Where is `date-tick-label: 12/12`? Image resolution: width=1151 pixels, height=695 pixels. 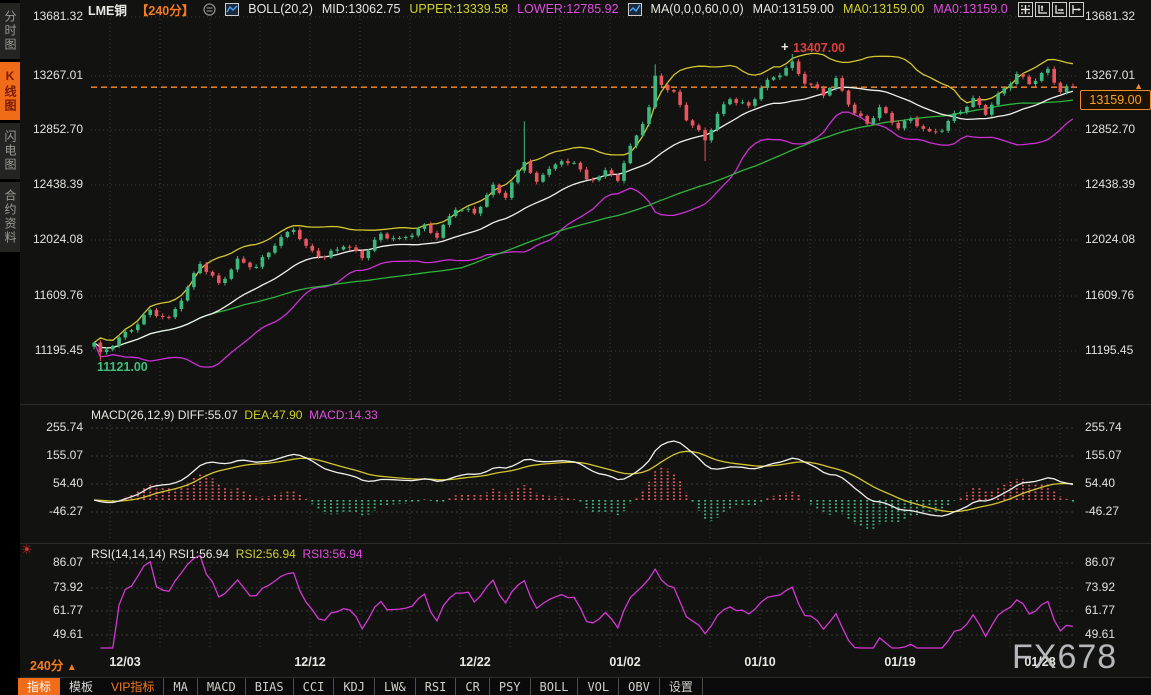
date-tick-label: 12/12 is located at coordinates (310, 662).